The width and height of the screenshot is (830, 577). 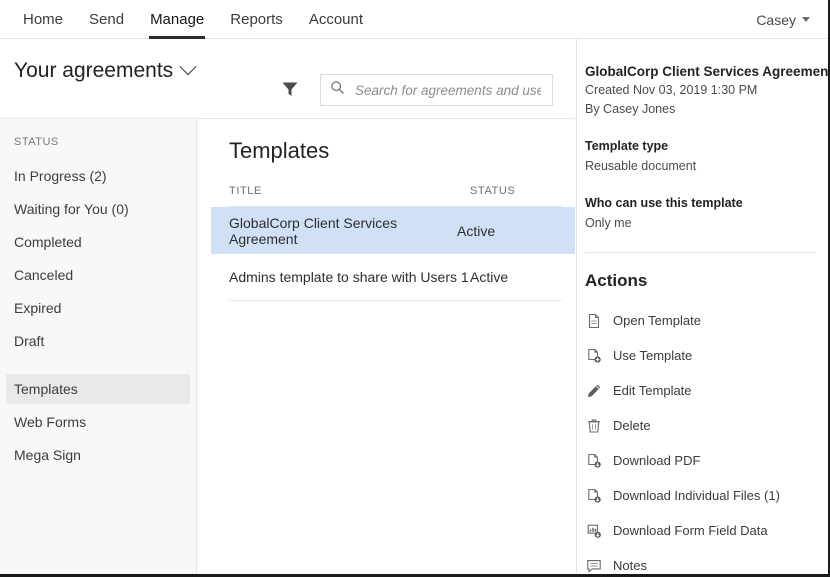 I want to click on action-label: Download Form Field Data, so click(x=690, y=530).